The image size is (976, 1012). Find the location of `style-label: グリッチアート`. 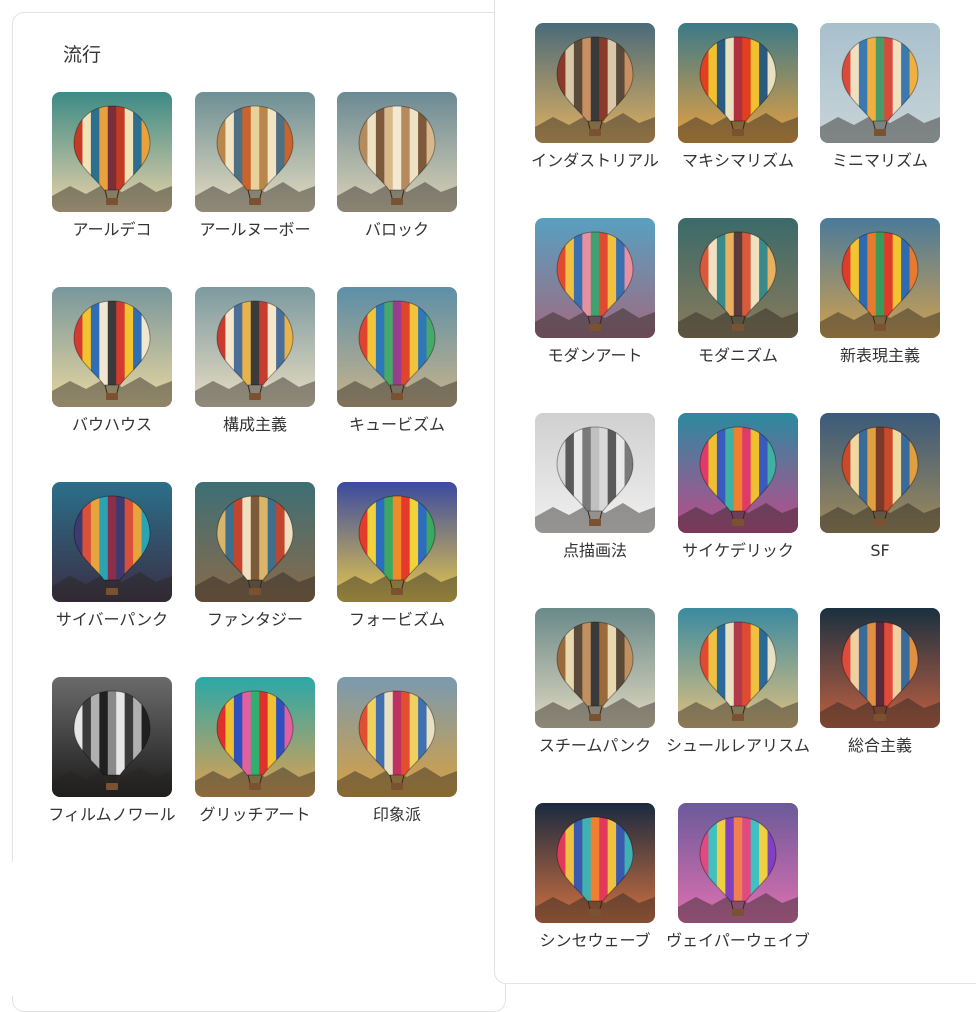

style-label: グリッチアート is located at coordinates (255, 814).